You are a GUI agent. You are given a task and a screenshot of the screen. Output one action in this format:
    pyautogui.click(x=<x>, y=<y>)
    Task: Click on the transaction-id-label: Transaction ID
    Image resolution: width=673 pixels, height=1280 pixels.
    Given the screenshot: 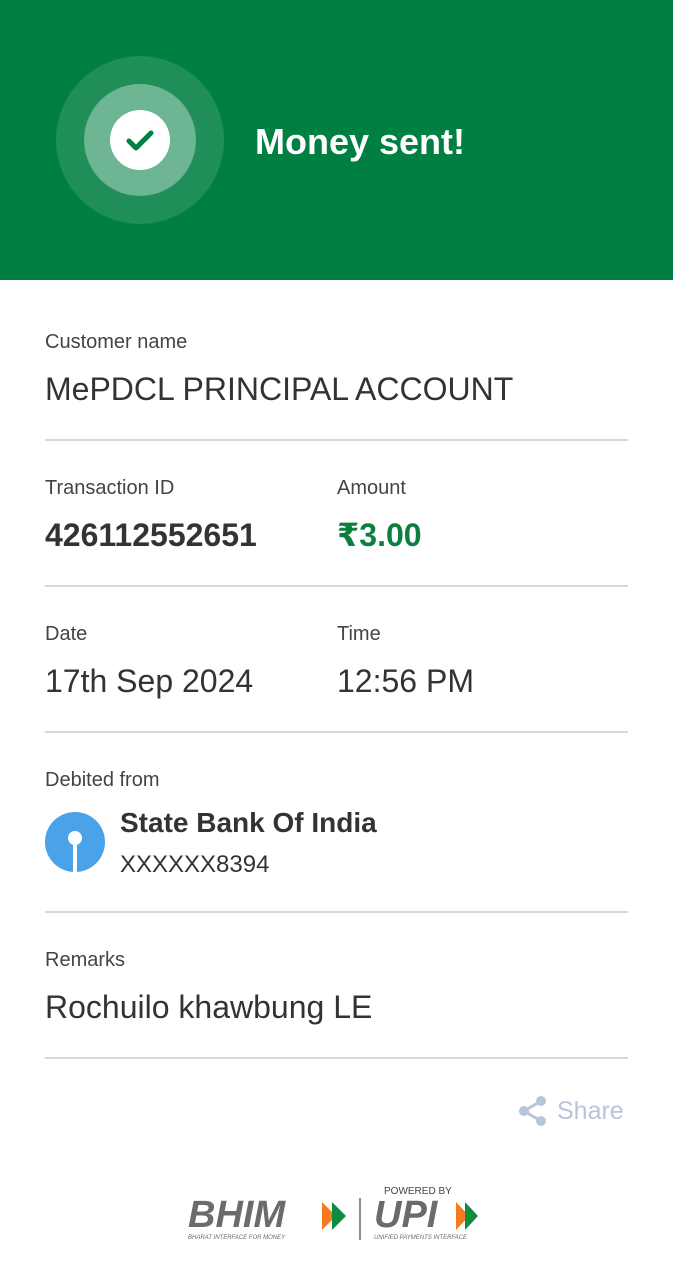 What is the action you would take?
    pyautogui.click(x=110, y=488)
    